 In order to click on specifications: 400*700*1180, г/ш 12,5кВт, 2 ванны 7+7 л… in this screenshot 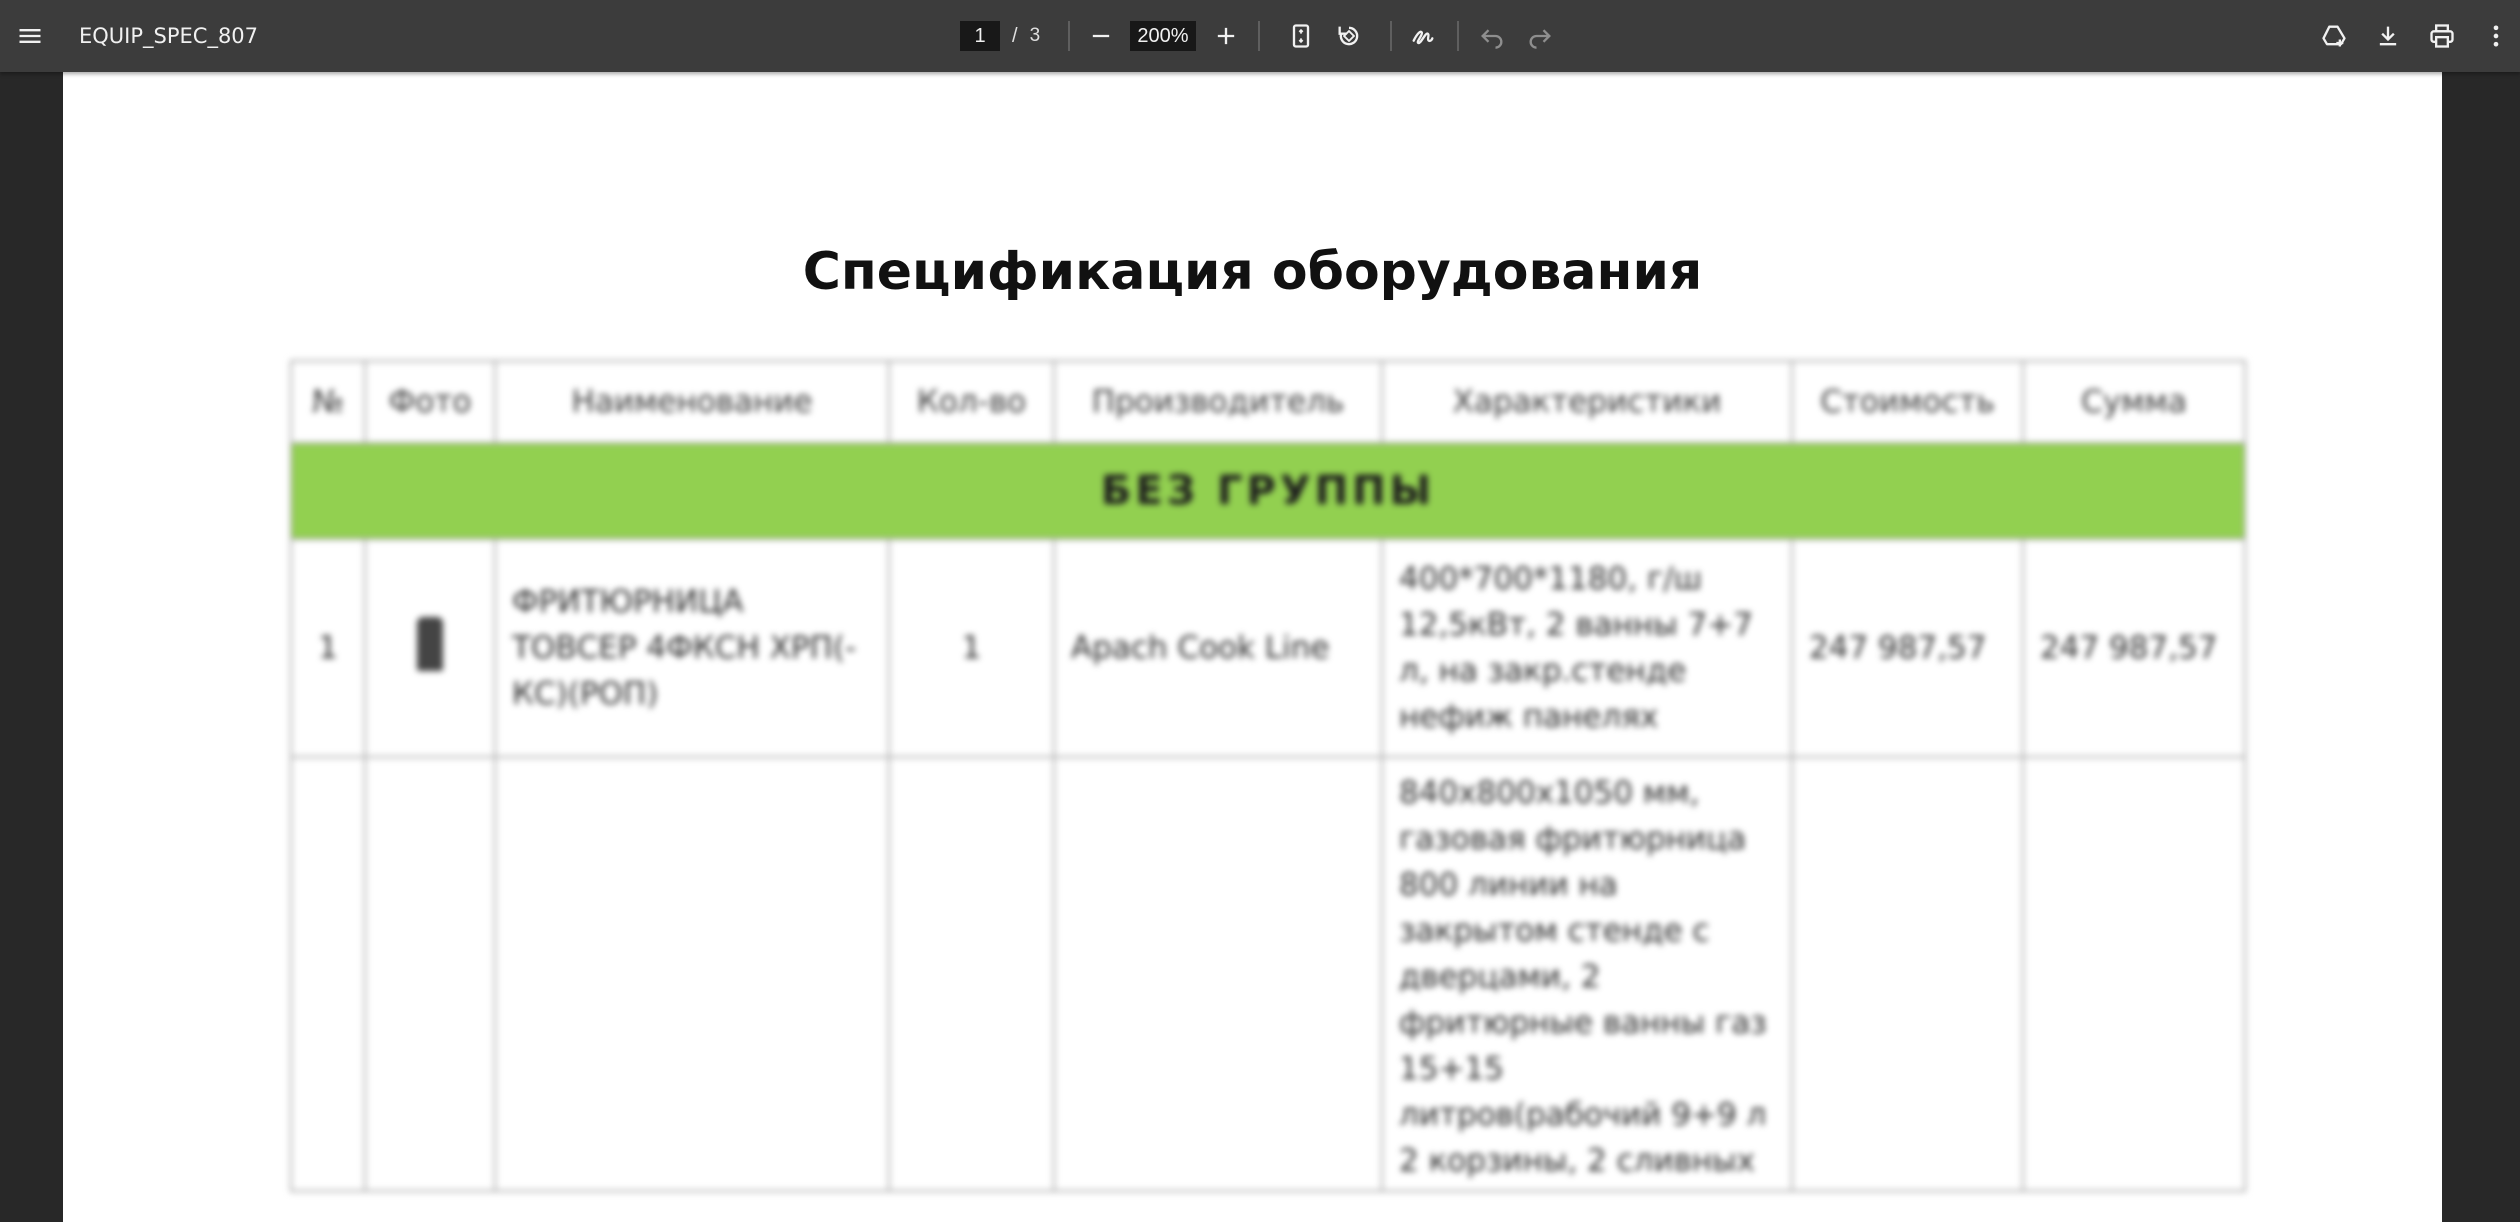, I will do `click(1587, 648)`.